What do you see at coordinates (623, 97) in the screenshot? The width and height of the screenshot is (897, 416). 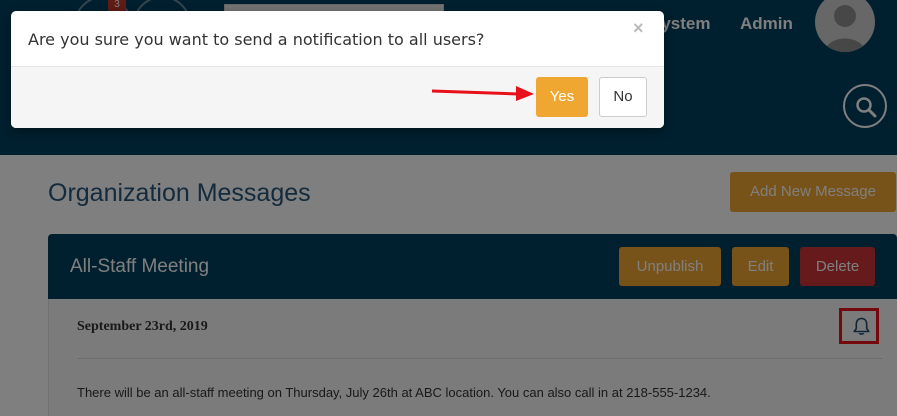 I see `no-button: No` at bounding box center [623, 97].